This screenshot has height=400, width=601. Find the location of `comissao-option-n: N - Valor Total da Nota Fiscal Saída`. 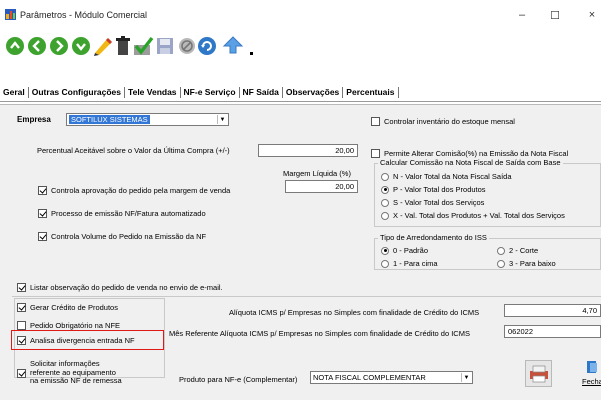

comissao-option-n: N - Valor Total da Nota Fiscal Saída is located at coordinates (446, 176).